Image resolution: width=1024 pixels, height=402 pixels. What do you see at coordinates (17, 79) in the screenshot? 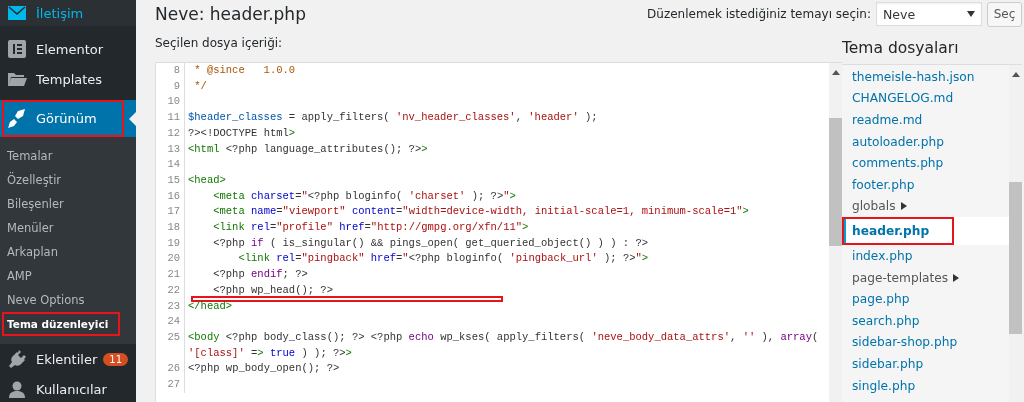
I see `folder-icon` at bounding box center [17, 79].